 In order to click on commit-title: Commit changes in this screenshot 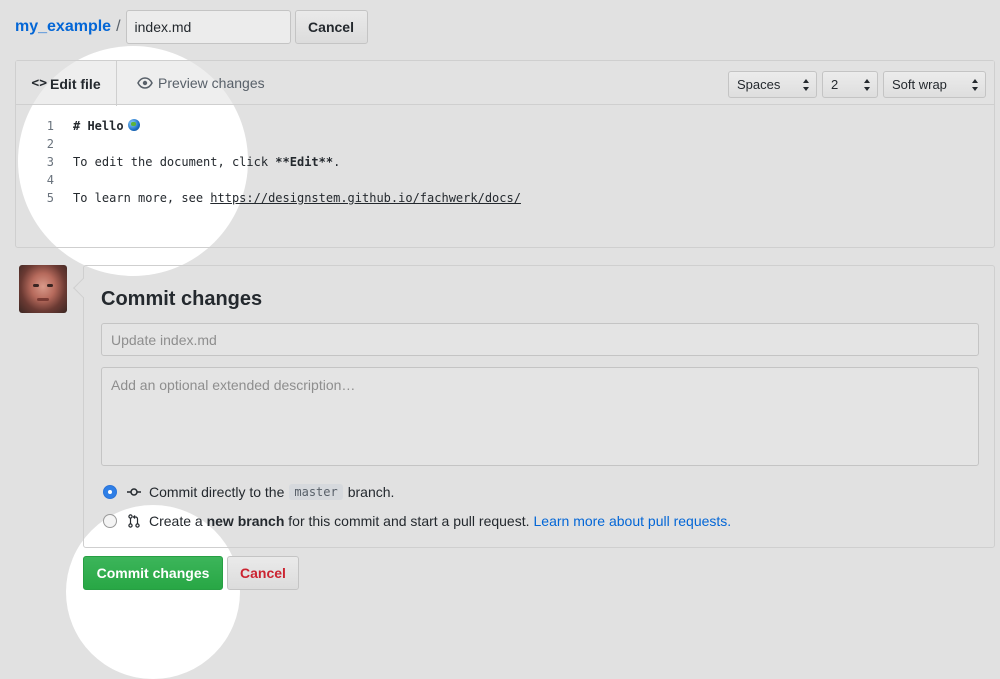, I will do `click(182, 299)`.